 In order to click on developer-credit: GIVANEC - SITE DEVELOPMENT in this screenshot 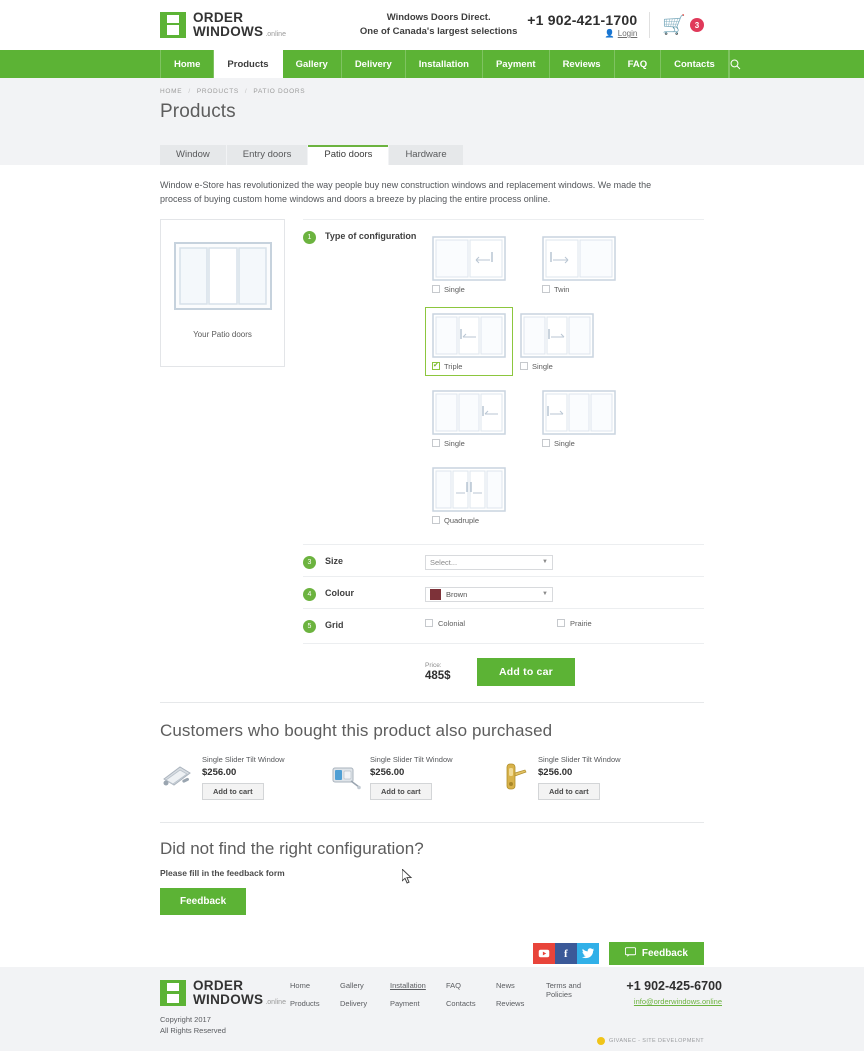, I will do `click(650, 1040)`.